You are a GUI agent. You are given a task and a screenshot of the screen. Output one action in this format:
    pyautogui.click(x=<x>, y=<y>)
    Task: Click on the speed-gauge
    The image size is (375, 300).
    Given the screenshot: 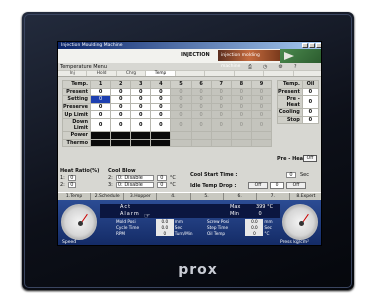 What is the action you would take?
    pyautogui.click(x=79, y=222)
    